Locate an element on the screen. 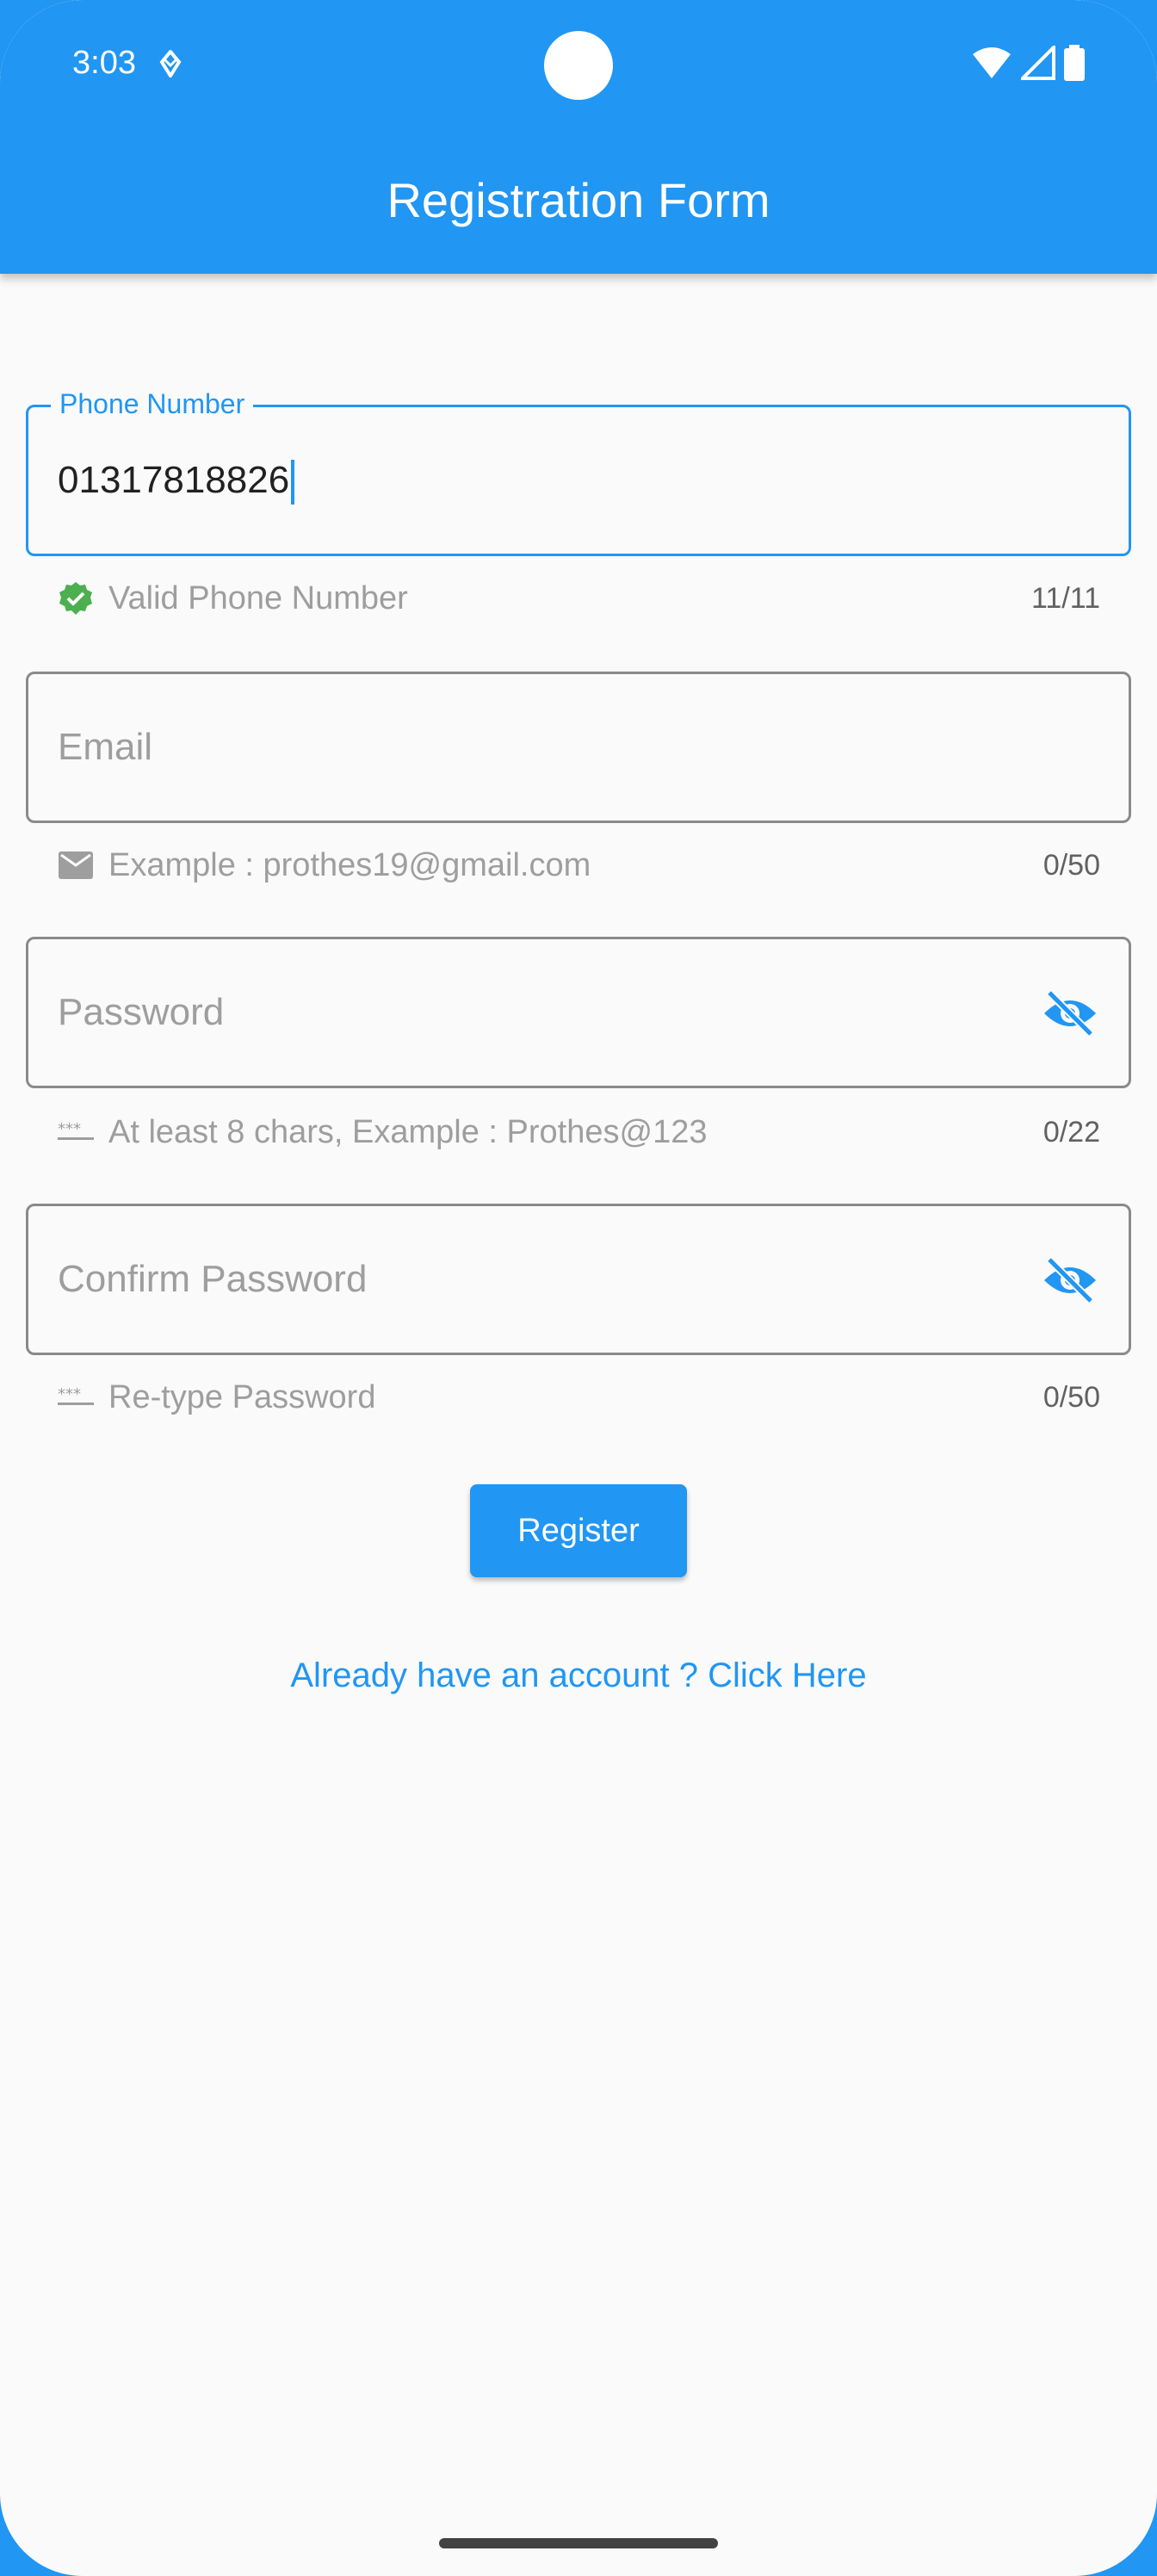 This screenshot has height=2576, width=1157. password-counter: 0/22 is located at coordinates (1071, 1132).